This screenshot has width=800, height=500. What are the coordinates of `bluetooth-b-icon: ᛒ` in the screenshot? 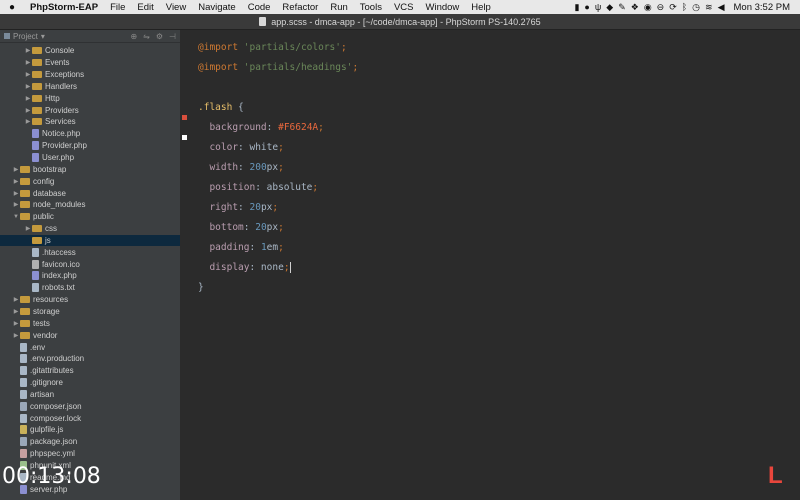 It's located at (684, 7).